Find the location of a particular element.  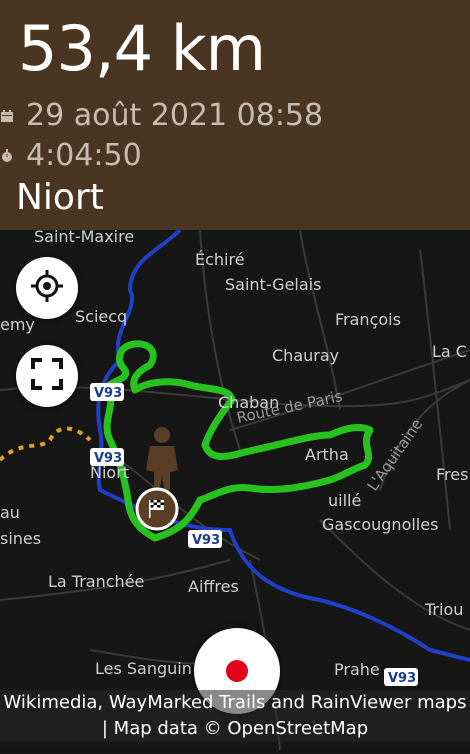

activity-city: Niort is located at coordinates (60, 197).